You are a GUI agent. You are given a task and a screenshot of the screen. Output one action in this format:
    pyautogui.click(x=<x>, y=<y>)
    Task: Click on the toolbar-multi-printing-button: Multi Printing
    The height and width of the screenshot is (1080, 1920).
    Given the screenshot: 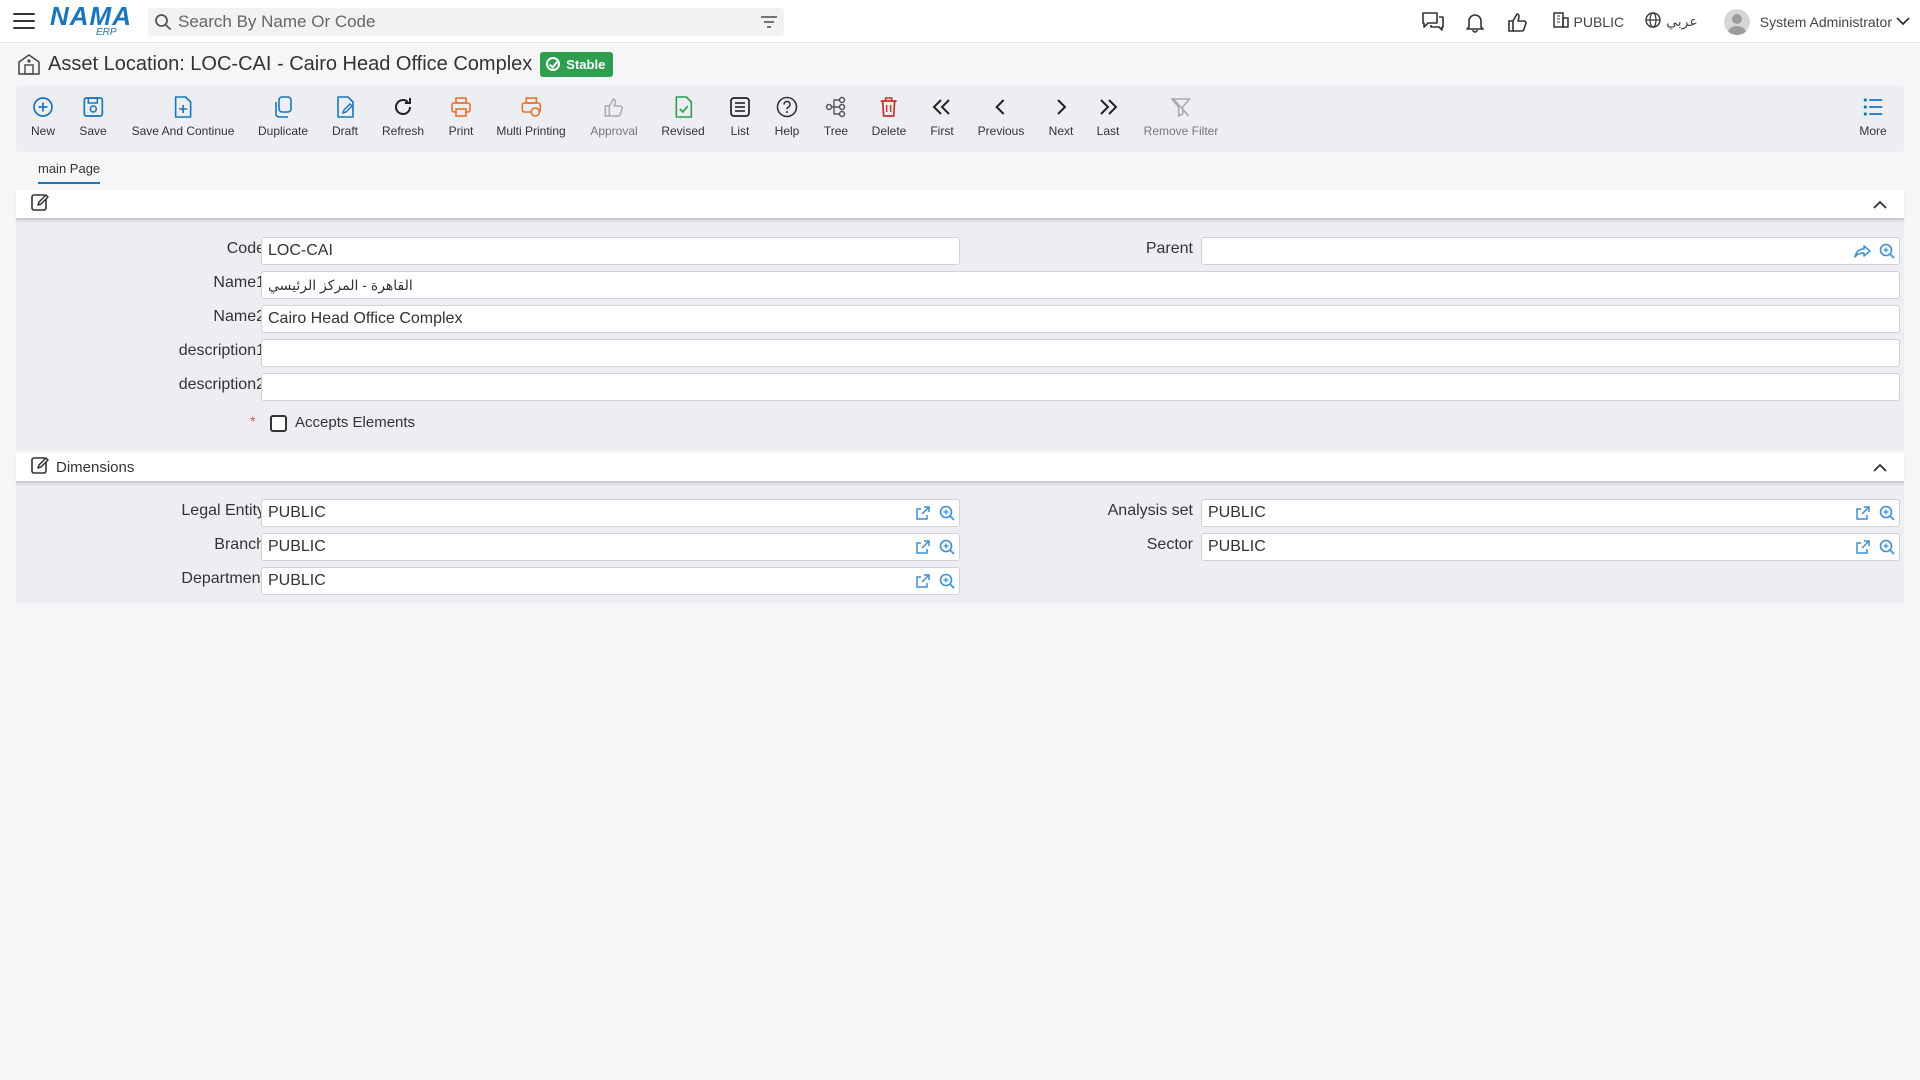 What is the action you would take?
    pyautogui.click(x=531, y=116)
    